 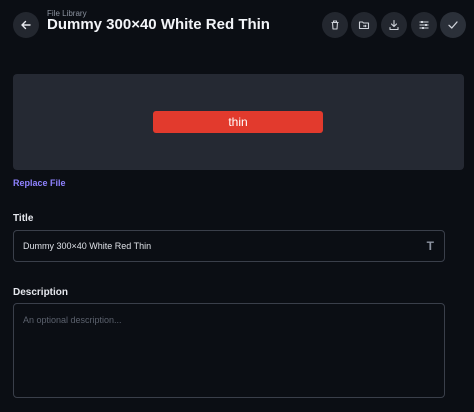 I want to click on title-input: Dummy 300×40 White Red Thin T, so click(x=229, y=246).